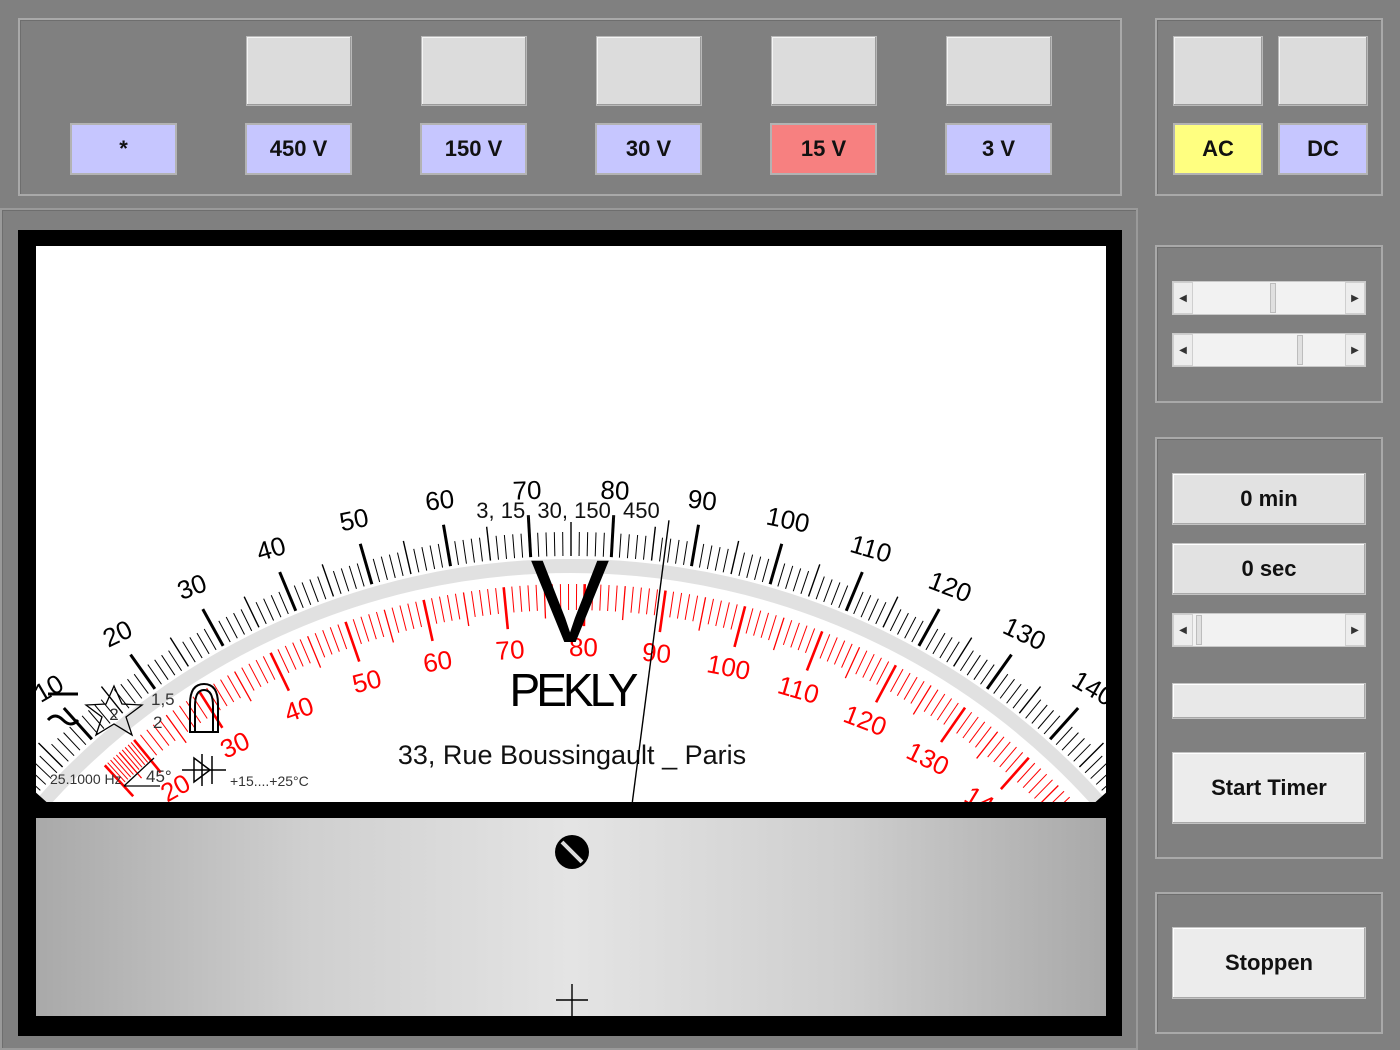  What do you see at coordinates (1355, 630) in the screenshot?
I see `timer-slider-right-arrow-icon: ▶` at bounding box center [1355, 630].